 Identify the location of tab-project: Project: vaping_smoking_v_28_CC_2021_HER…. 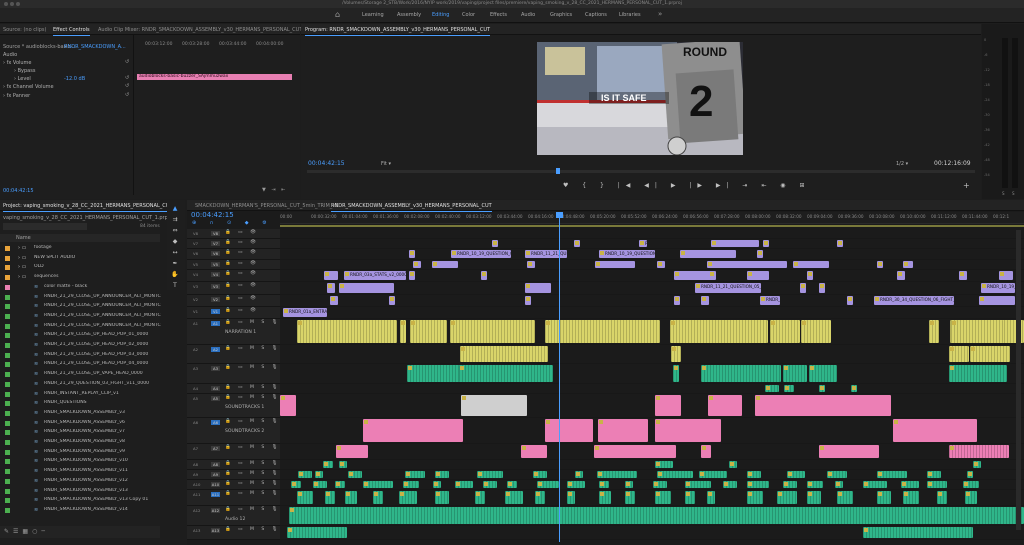
(91, 207).